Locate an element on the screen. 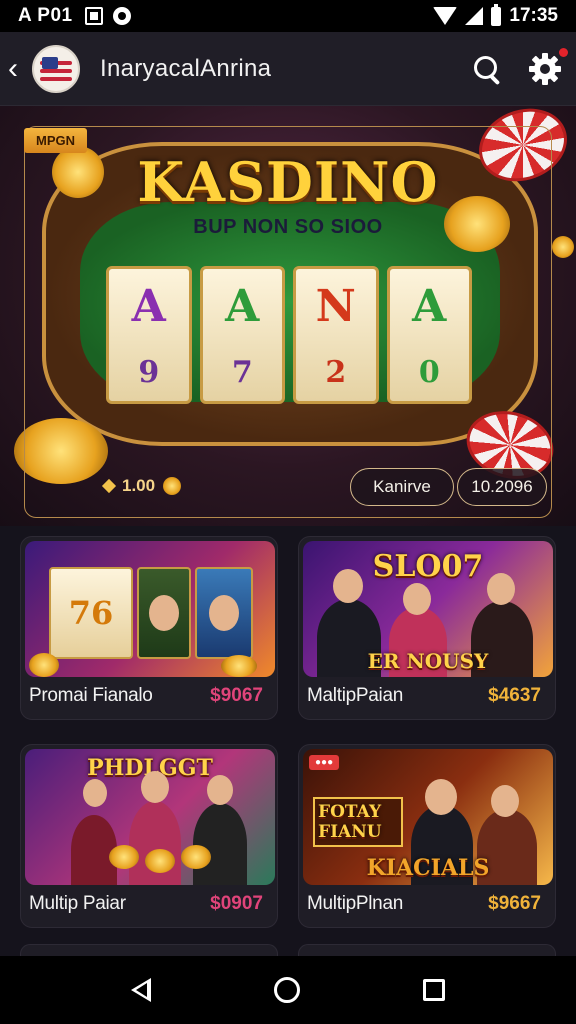 This screenshot has height=1024, width=576. nav-home-icon is located at coordinates (286, 990).